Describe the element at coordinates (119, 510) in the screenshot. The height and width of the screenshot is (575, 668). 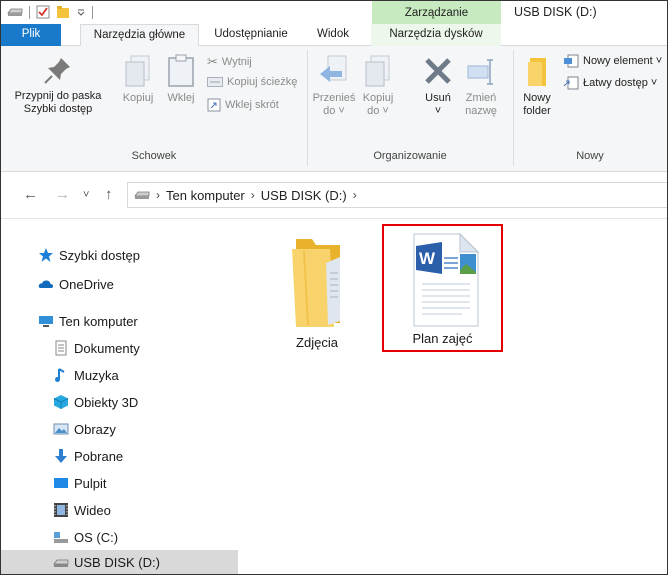
I see `nav-item-videos: Wideo` at that location.